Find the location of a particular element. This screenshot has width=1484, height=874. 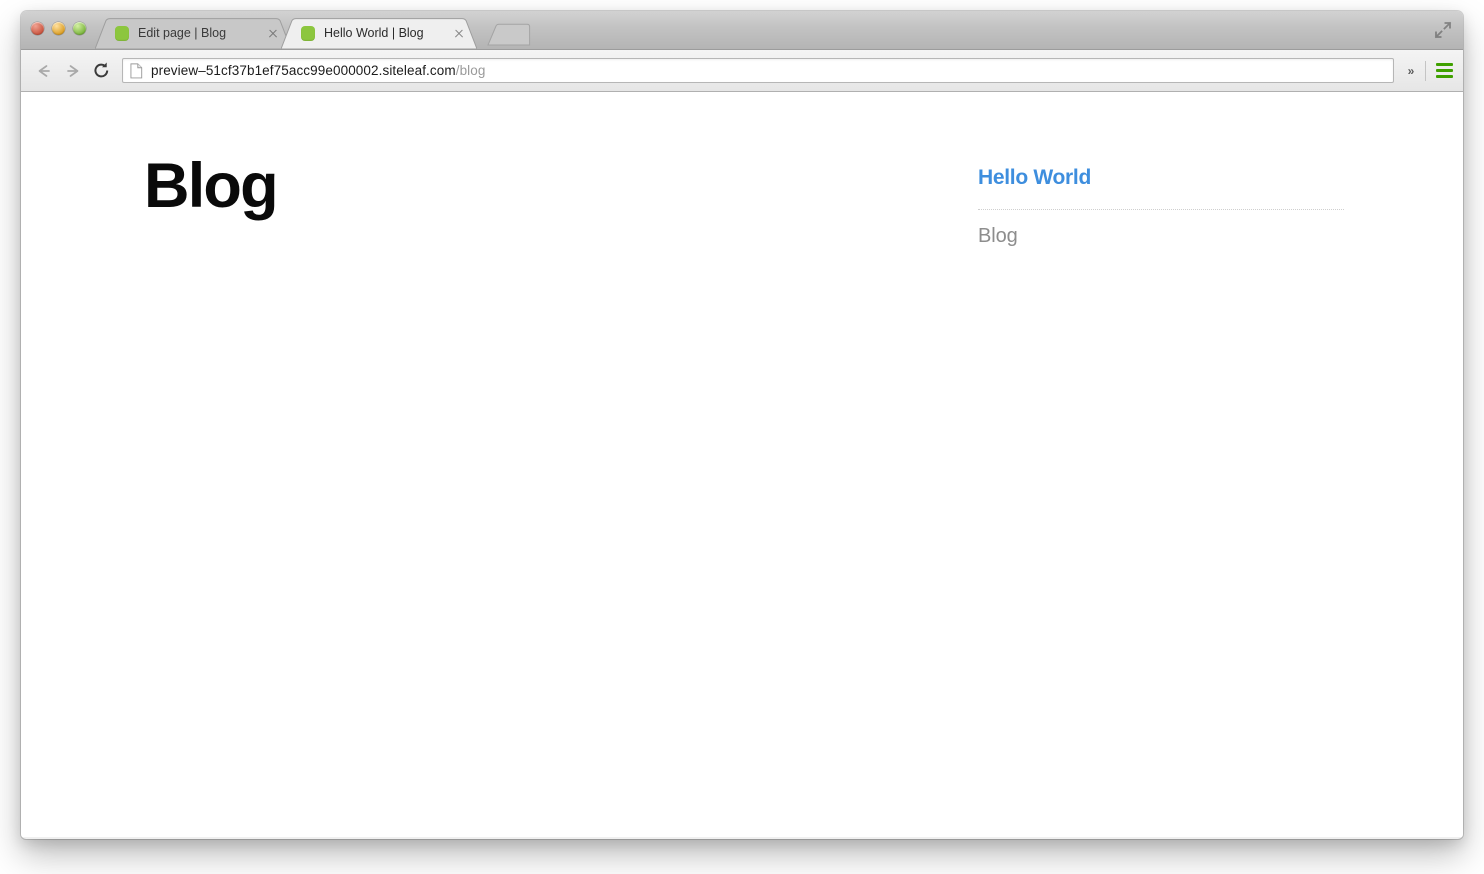

back-arrow-icon is located at coordinates (44, 70).